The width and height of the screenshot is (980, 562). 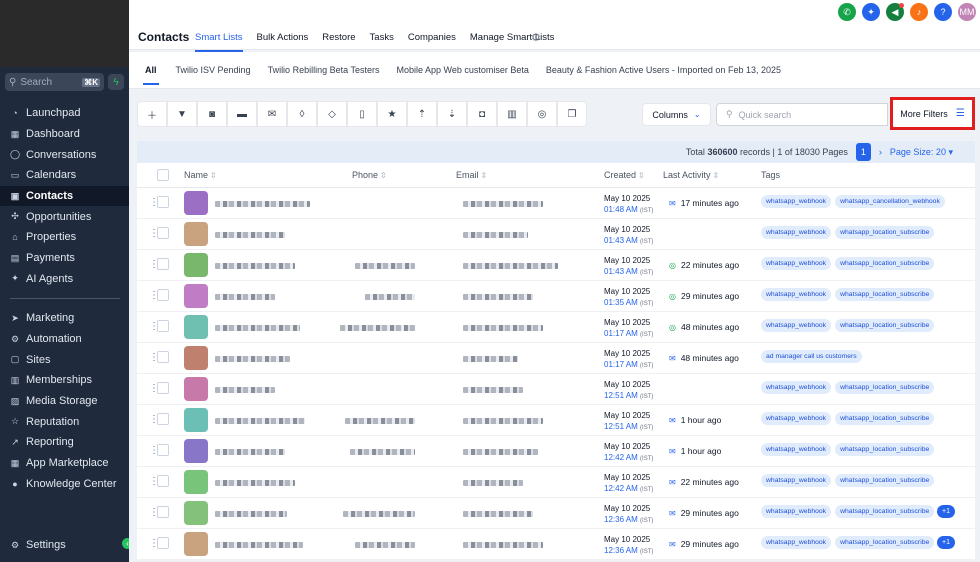 I want to click on trash-icon: ▯, so click(x=362, y=114).